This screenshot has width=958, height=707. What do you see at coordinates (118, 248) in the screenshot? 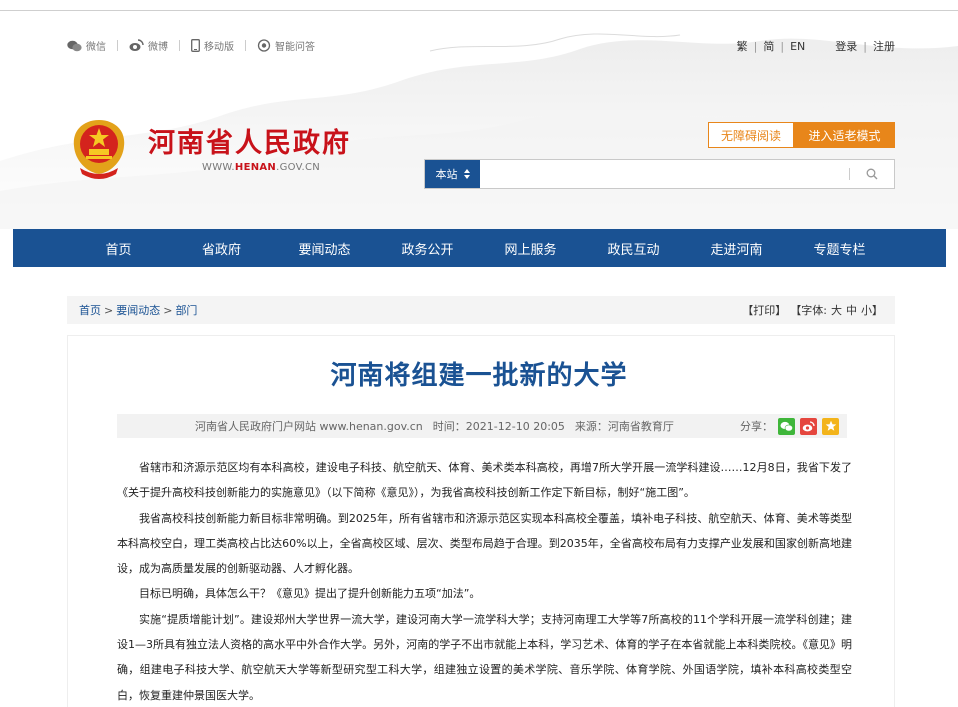
I see `nav-home: 首页` at bounding box center [118, 248].